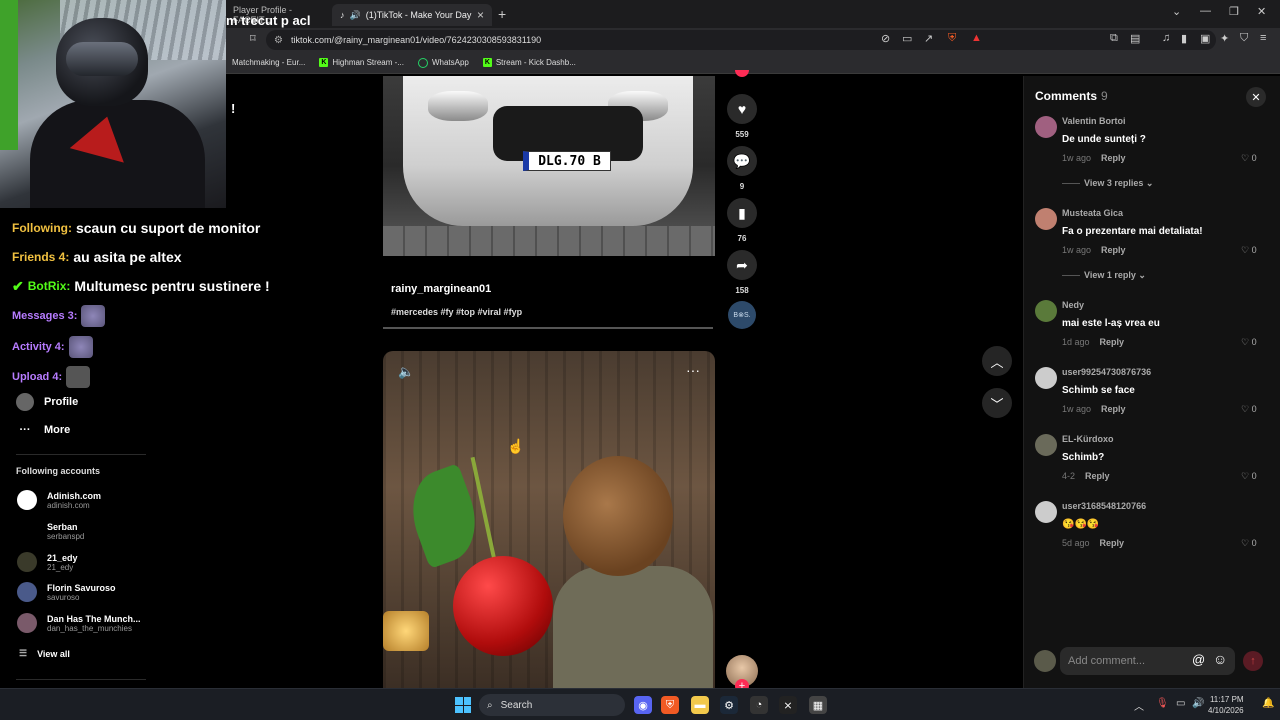 The width and height of the screenshot is (1280, 720). I want to click on minecraft-icon: ▦, so click(818, 705).